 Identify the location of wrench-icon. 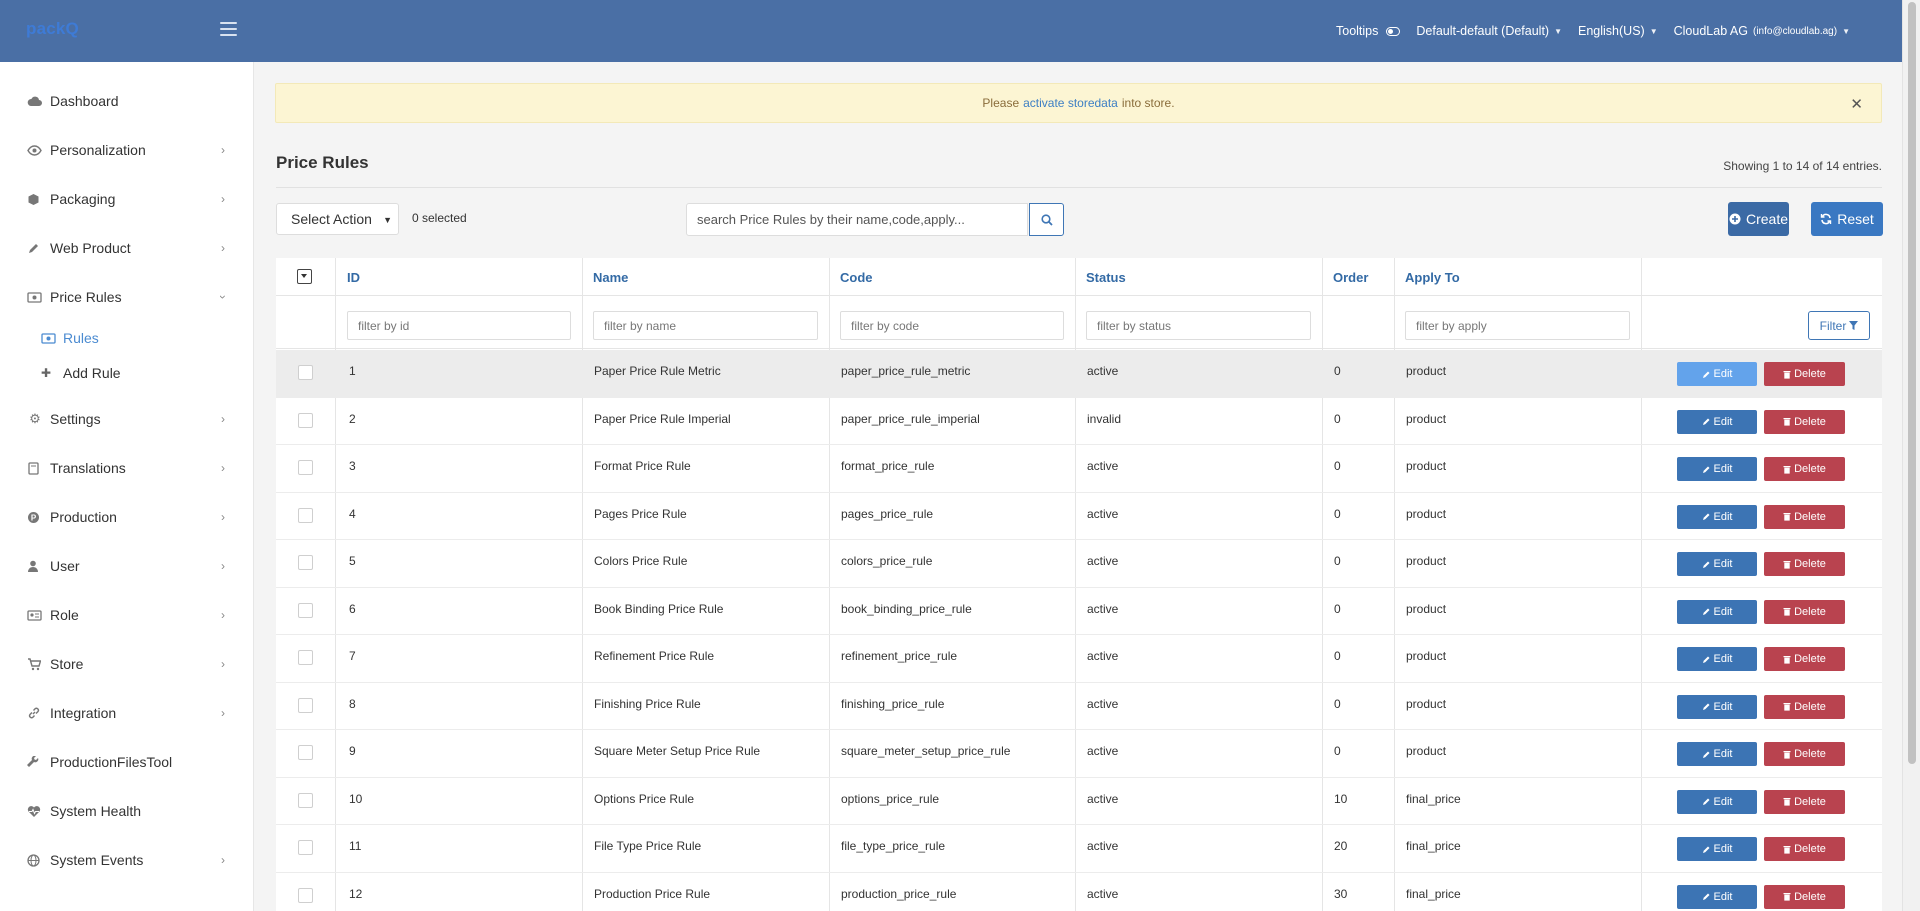
(35, 762).